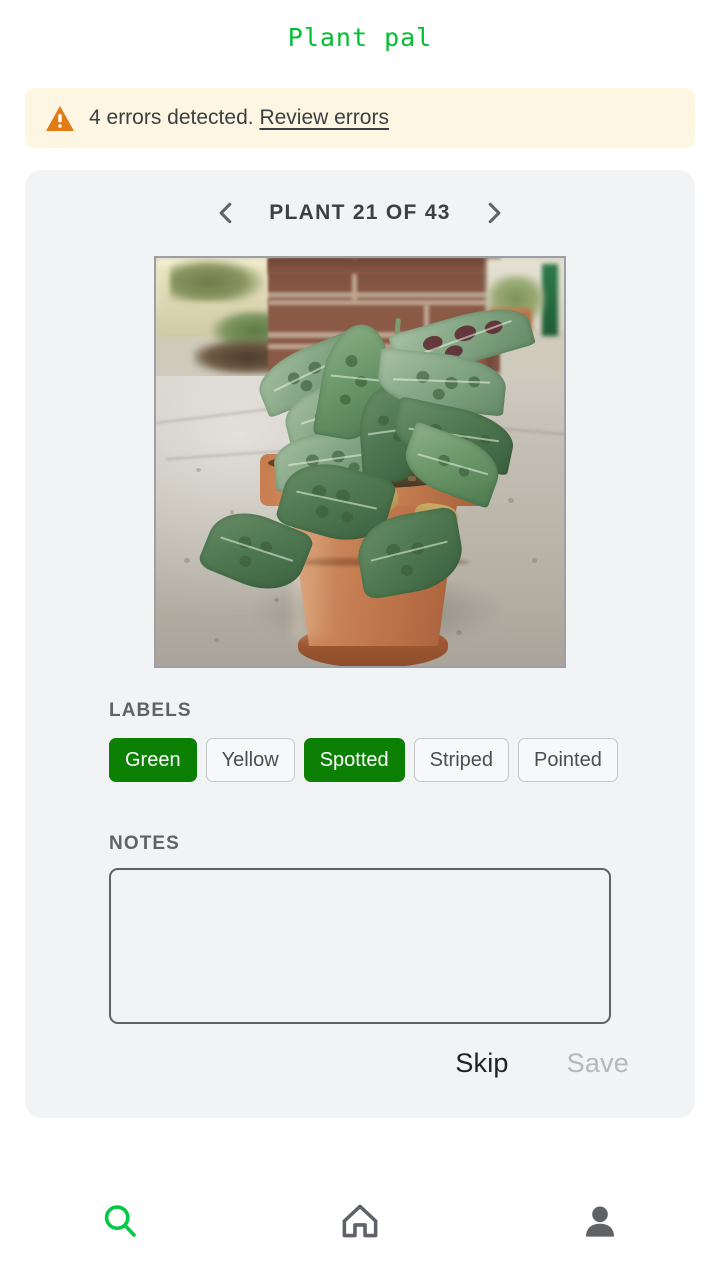  I want to click on plant-counter-label: PLANT 21 OF 43, so click(360, 212).